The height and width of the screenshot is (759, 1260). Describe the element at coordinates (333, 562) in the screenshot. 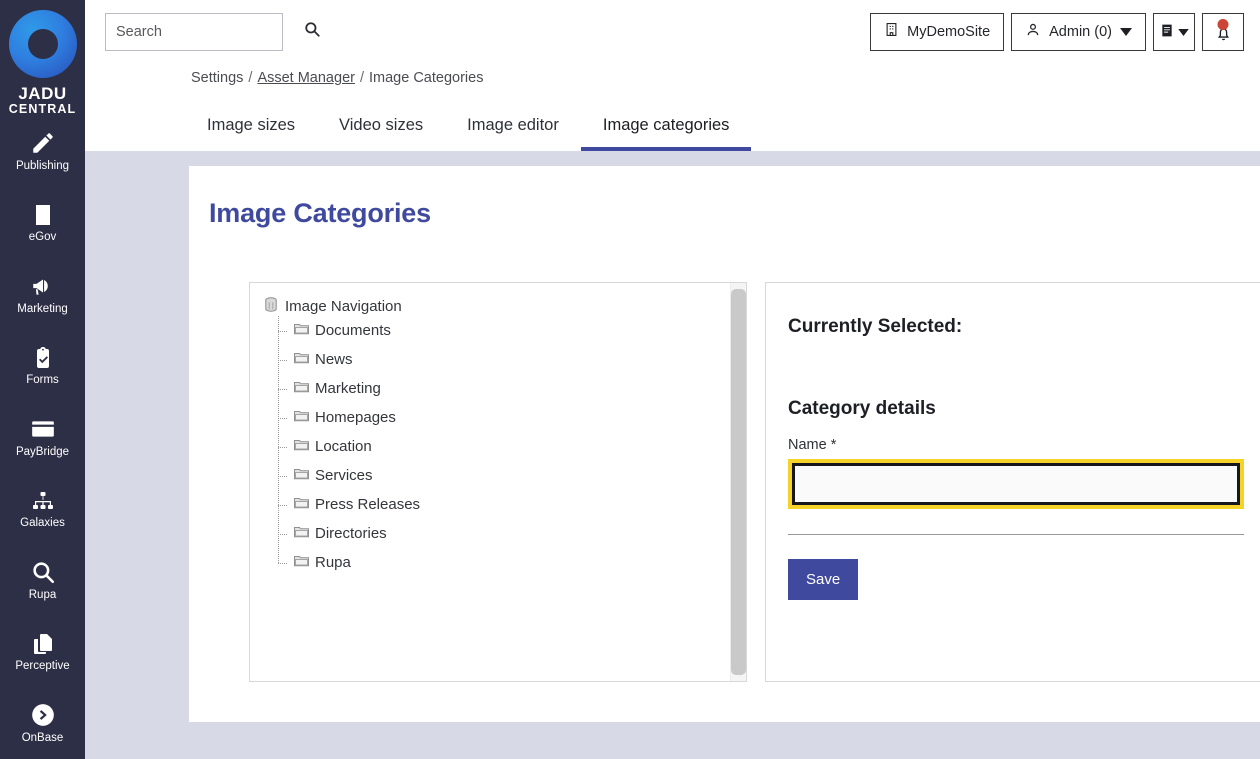

I see `tree-node-label: Rupa` at that location.